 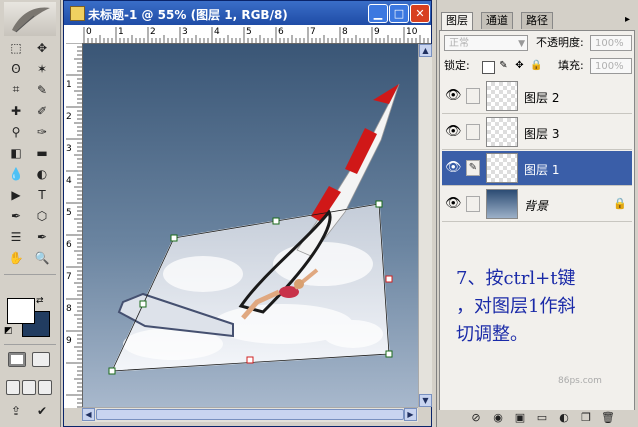 I want to click on paintbrush-icon: ✎, so click(x=473, y=168).